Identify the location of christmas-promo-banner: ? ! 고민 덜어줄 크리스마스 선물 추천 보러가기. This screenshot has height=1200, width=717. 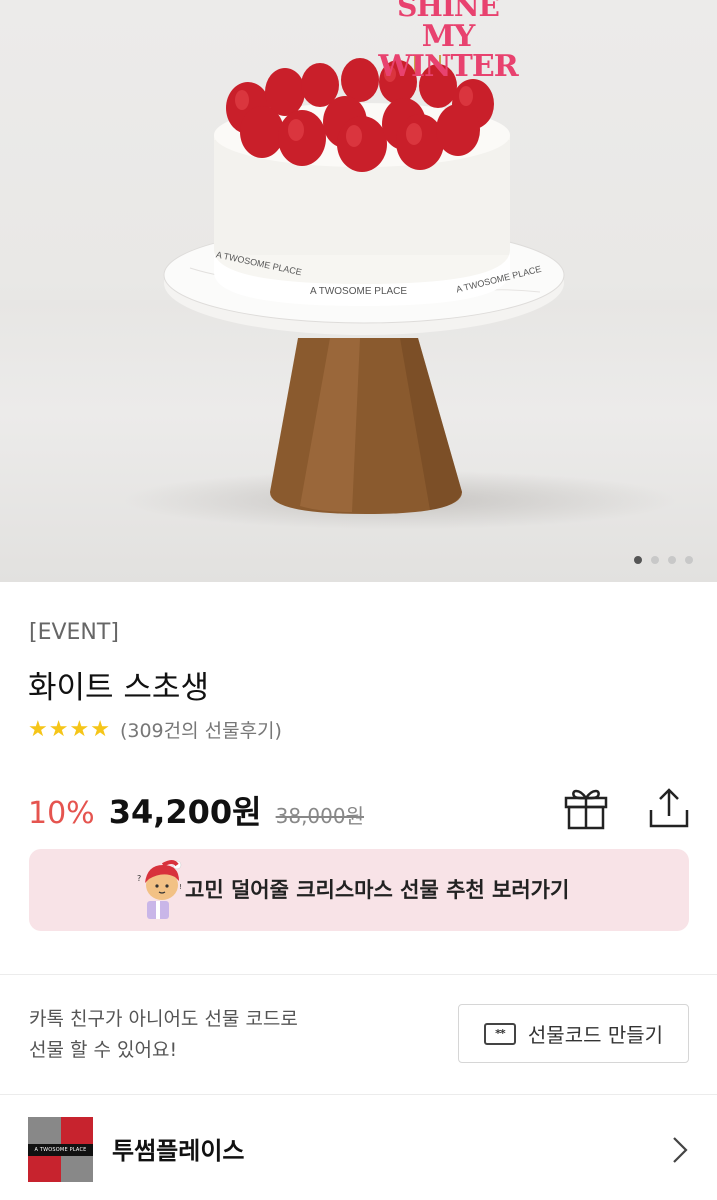
(359, 890).